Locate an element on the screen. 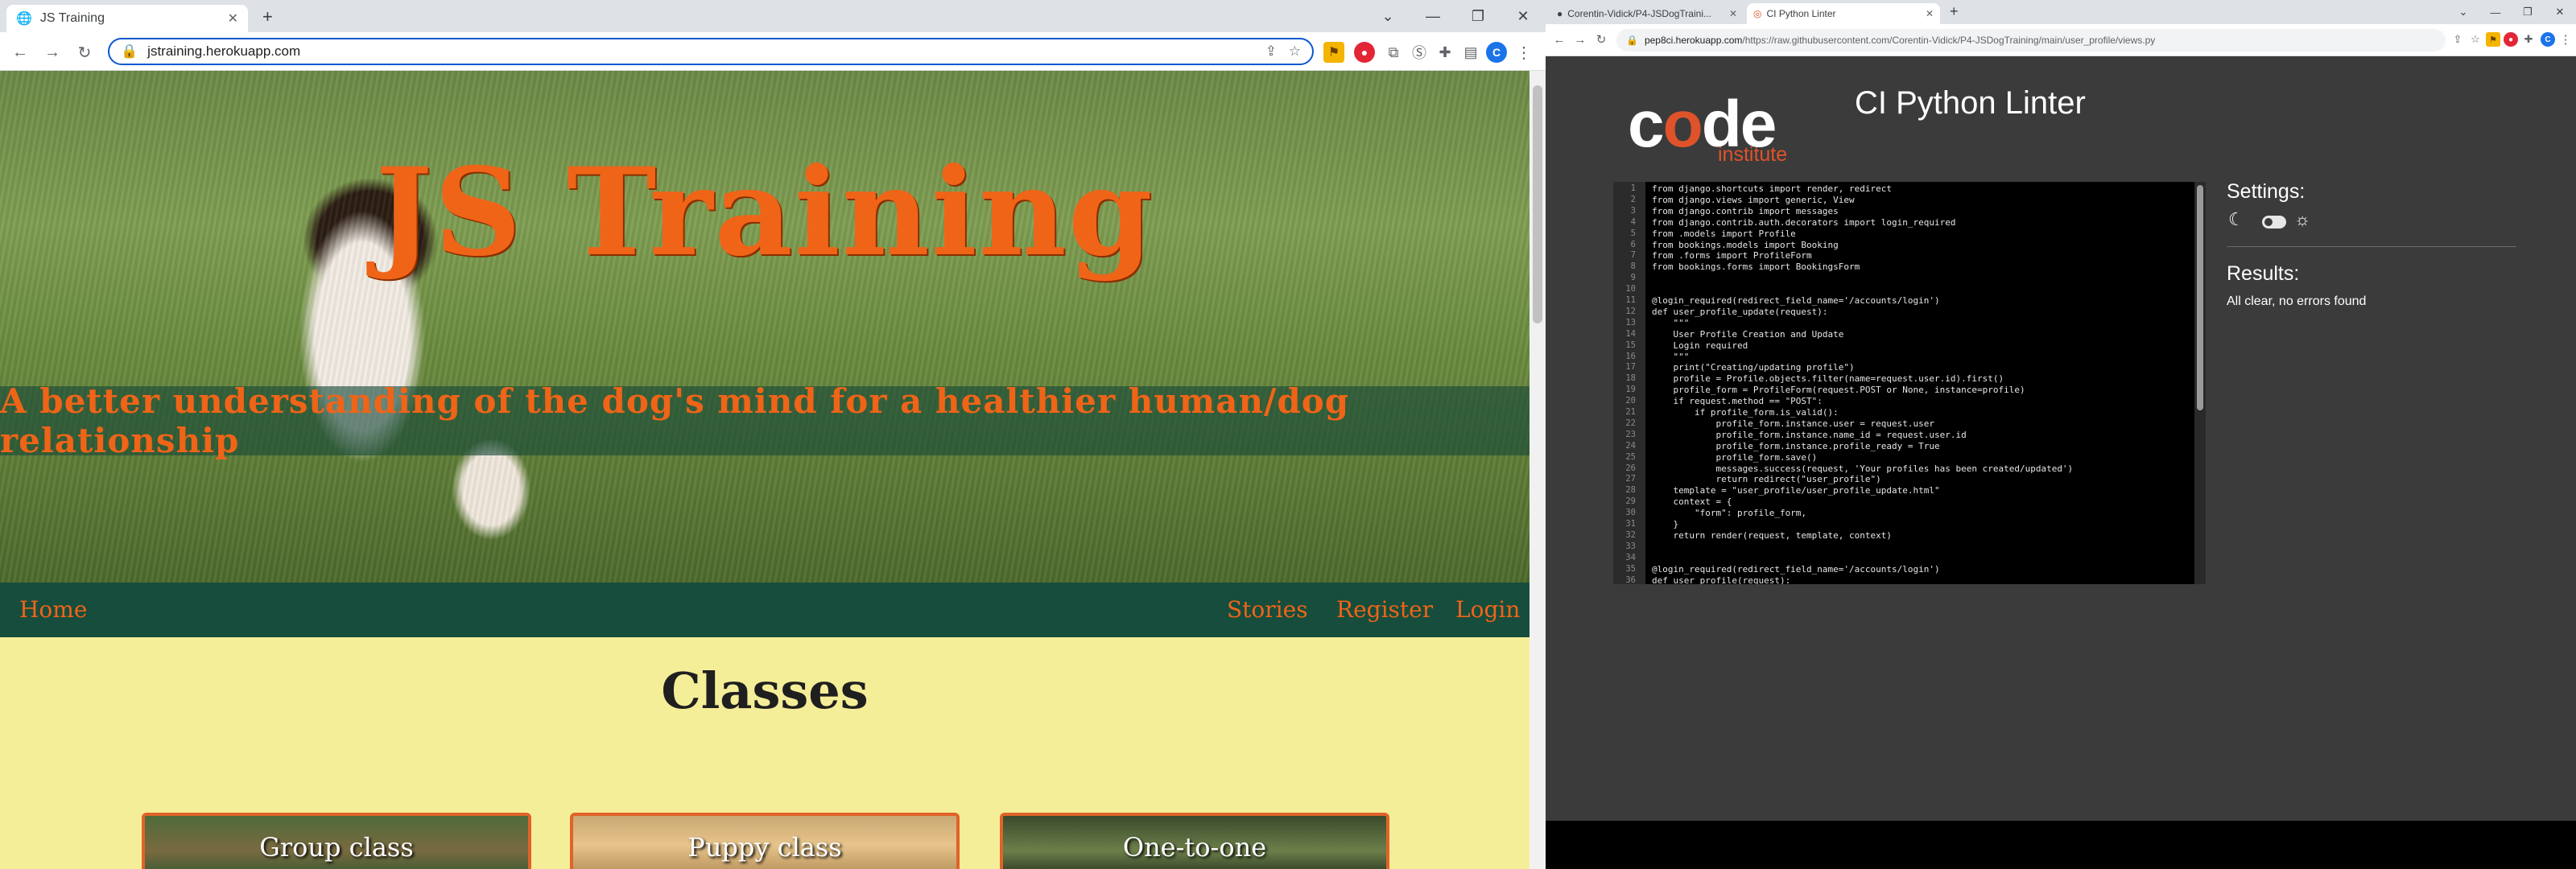 The width and height of the screenshot is (2576, 869). code-line: } is located at coordinates (1665, 524).